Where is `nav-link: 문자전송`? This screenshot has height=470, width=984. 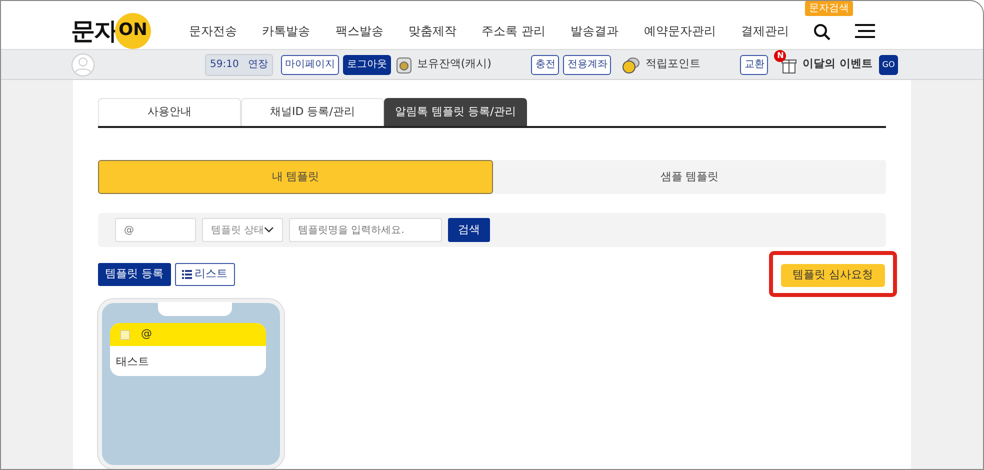 nav-link: 문자전송 is located at coordinates (213, 31).